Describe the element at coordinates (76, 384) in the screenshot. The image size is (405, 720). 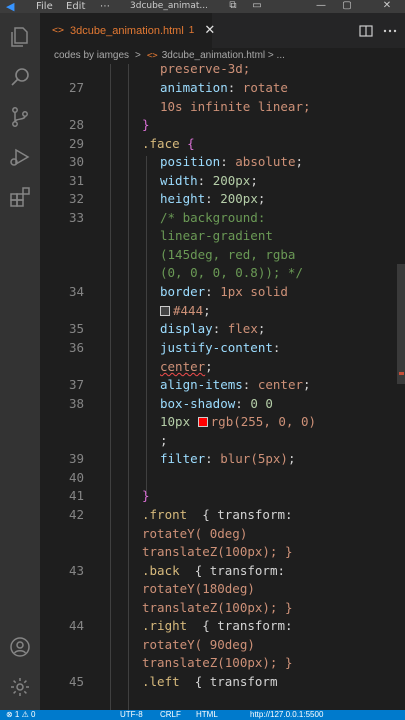
I see `line-number: 37` at that location.